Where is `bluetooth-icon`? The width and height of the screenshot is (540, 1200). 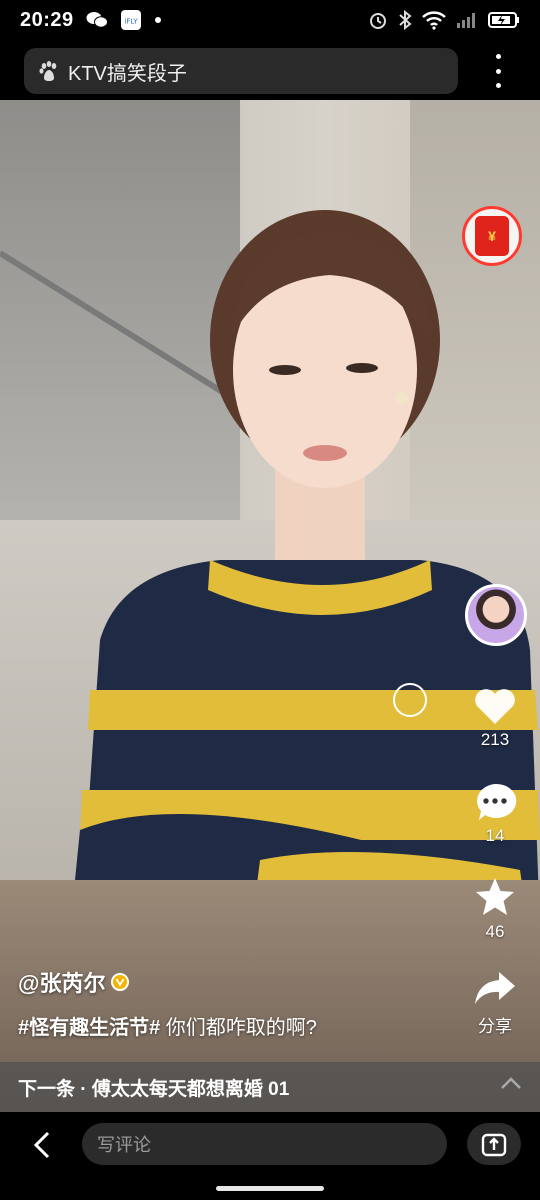
bluetooth-icon is located at coordinates (405, 20).